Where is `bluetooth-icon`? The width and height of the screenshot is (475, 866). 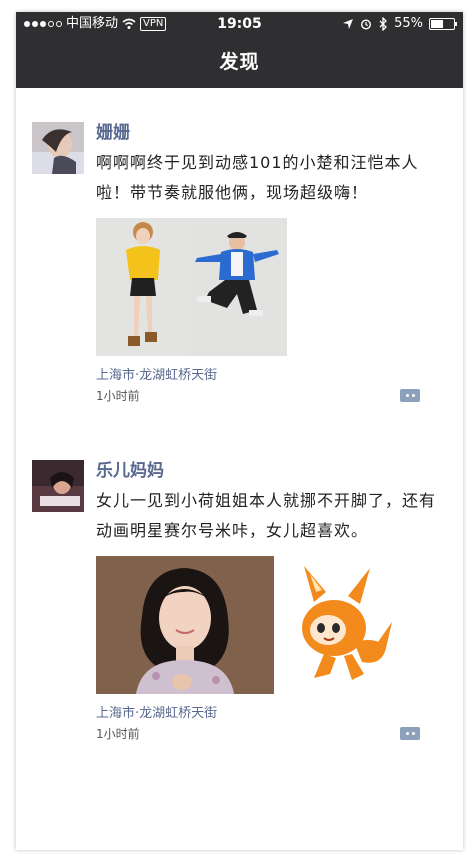
bluetooth-icon is located at coordinates (383, 24).